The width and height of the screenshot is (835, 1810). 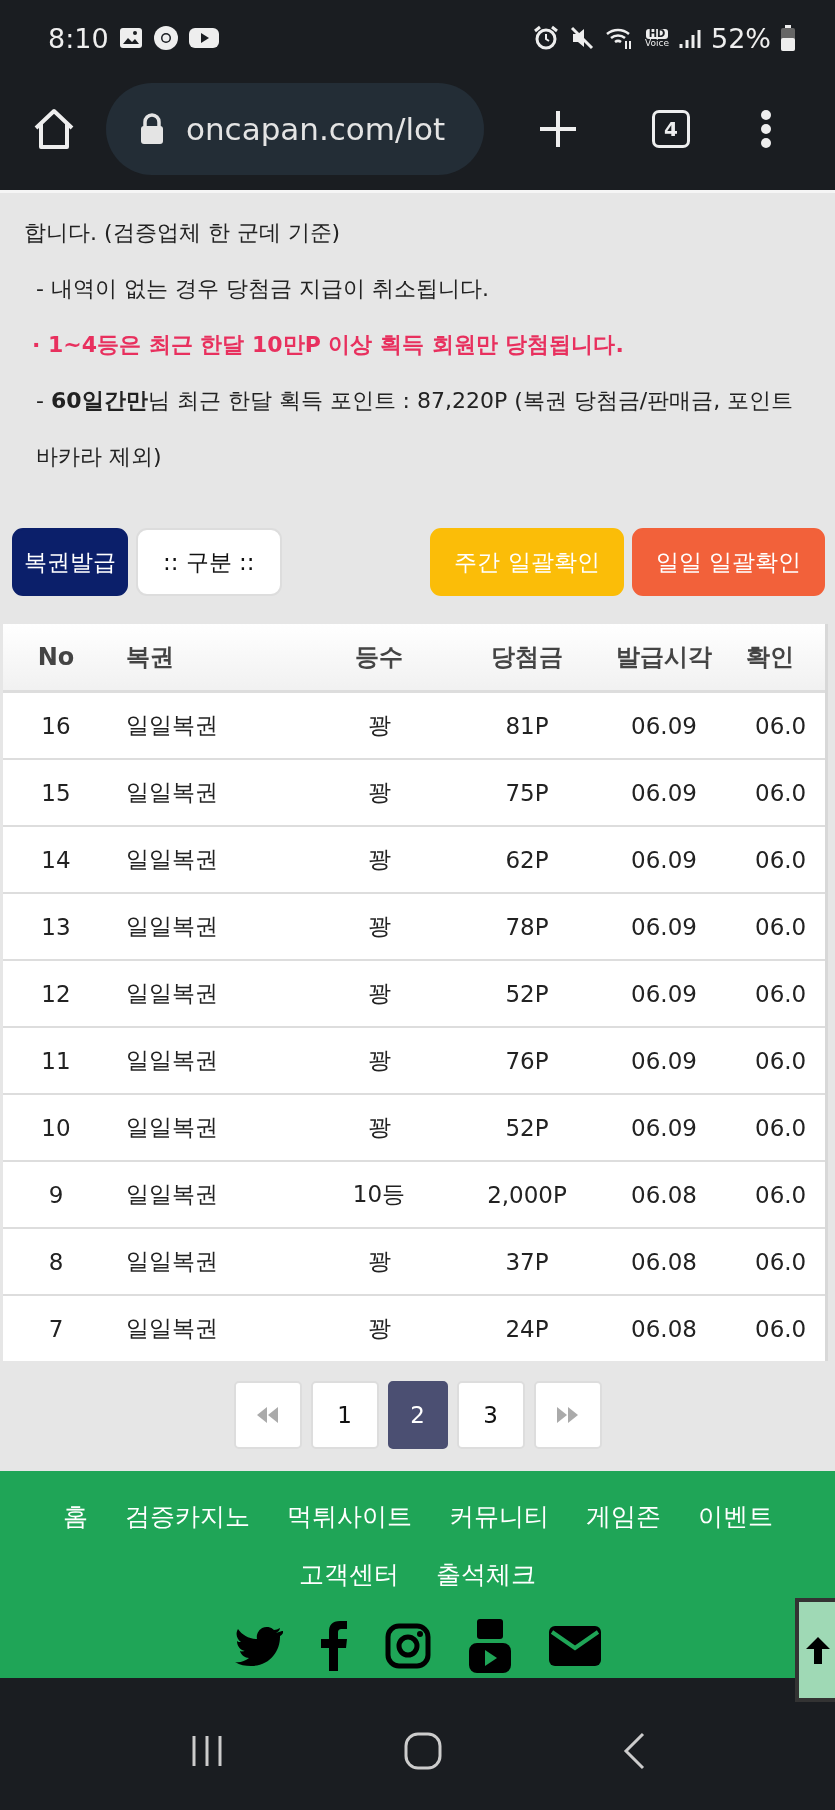 What do you see at coordinates (527, 1261) in the screenshot?
I see `table-cell: 37P` at bounding box center [527, 1261].